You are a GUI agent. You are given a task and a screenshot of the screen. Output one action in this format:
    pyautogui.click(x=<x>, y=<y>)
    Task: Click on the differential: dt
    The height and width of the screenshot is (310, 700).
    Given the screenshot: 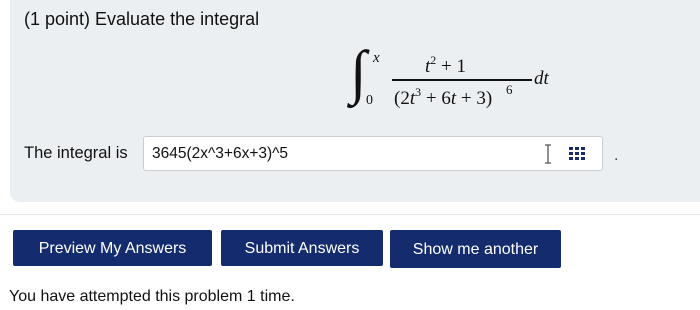 What is the action you would take?
    pyautogui.click(x=541, y=78)
    